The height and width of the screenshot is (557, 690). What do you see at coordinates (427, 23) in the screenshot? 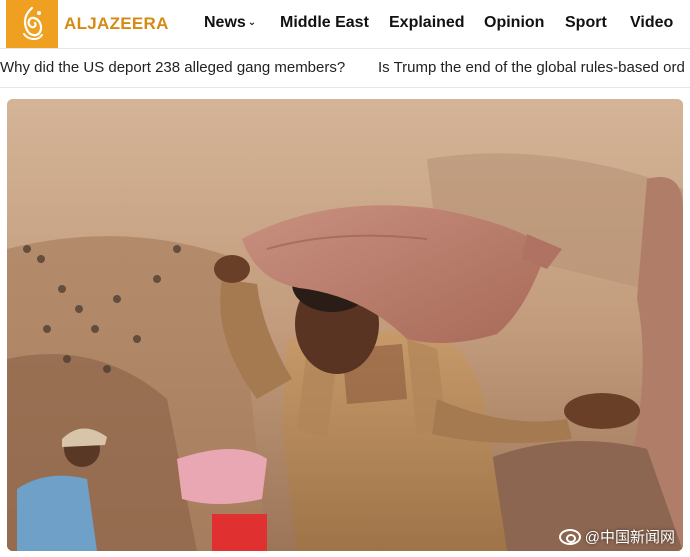
I see `nav-item-explained: Explained` at bounding box center [427, 23].